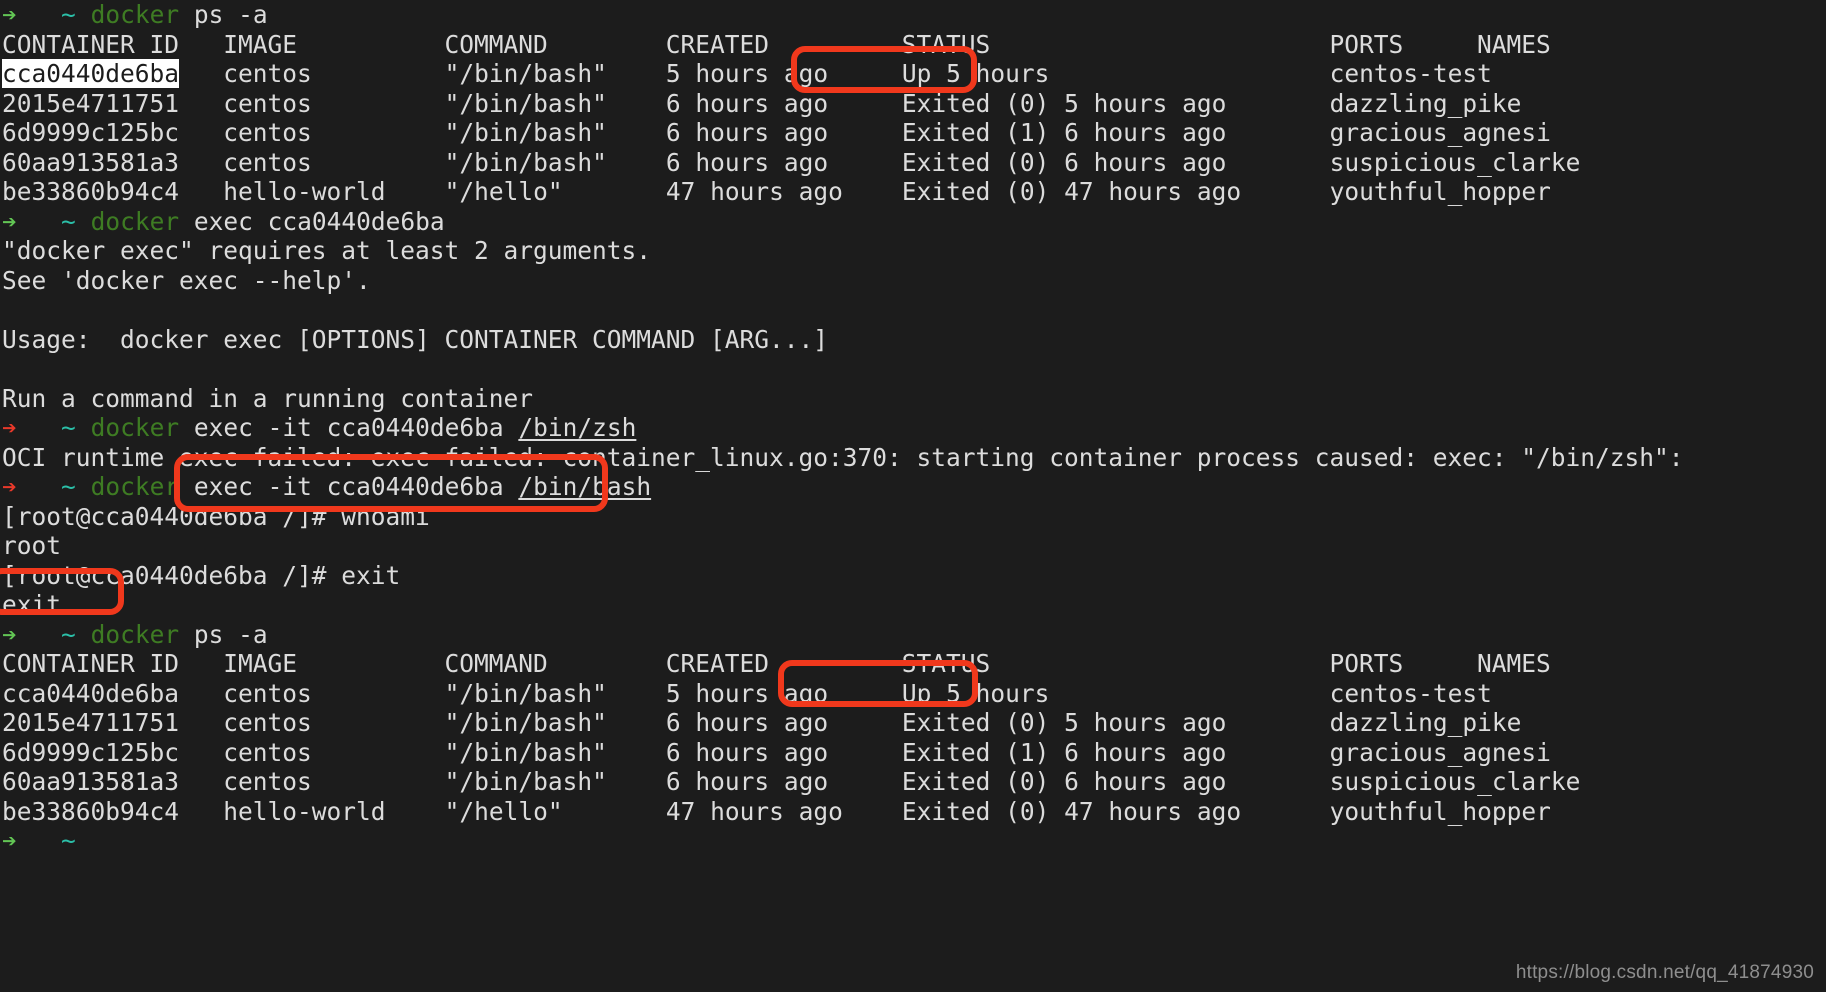  What do you see at coordinates (754, 191) in the screenshot?
I see `cell-created: 47 hours ago` at bounding box center [754, 191].